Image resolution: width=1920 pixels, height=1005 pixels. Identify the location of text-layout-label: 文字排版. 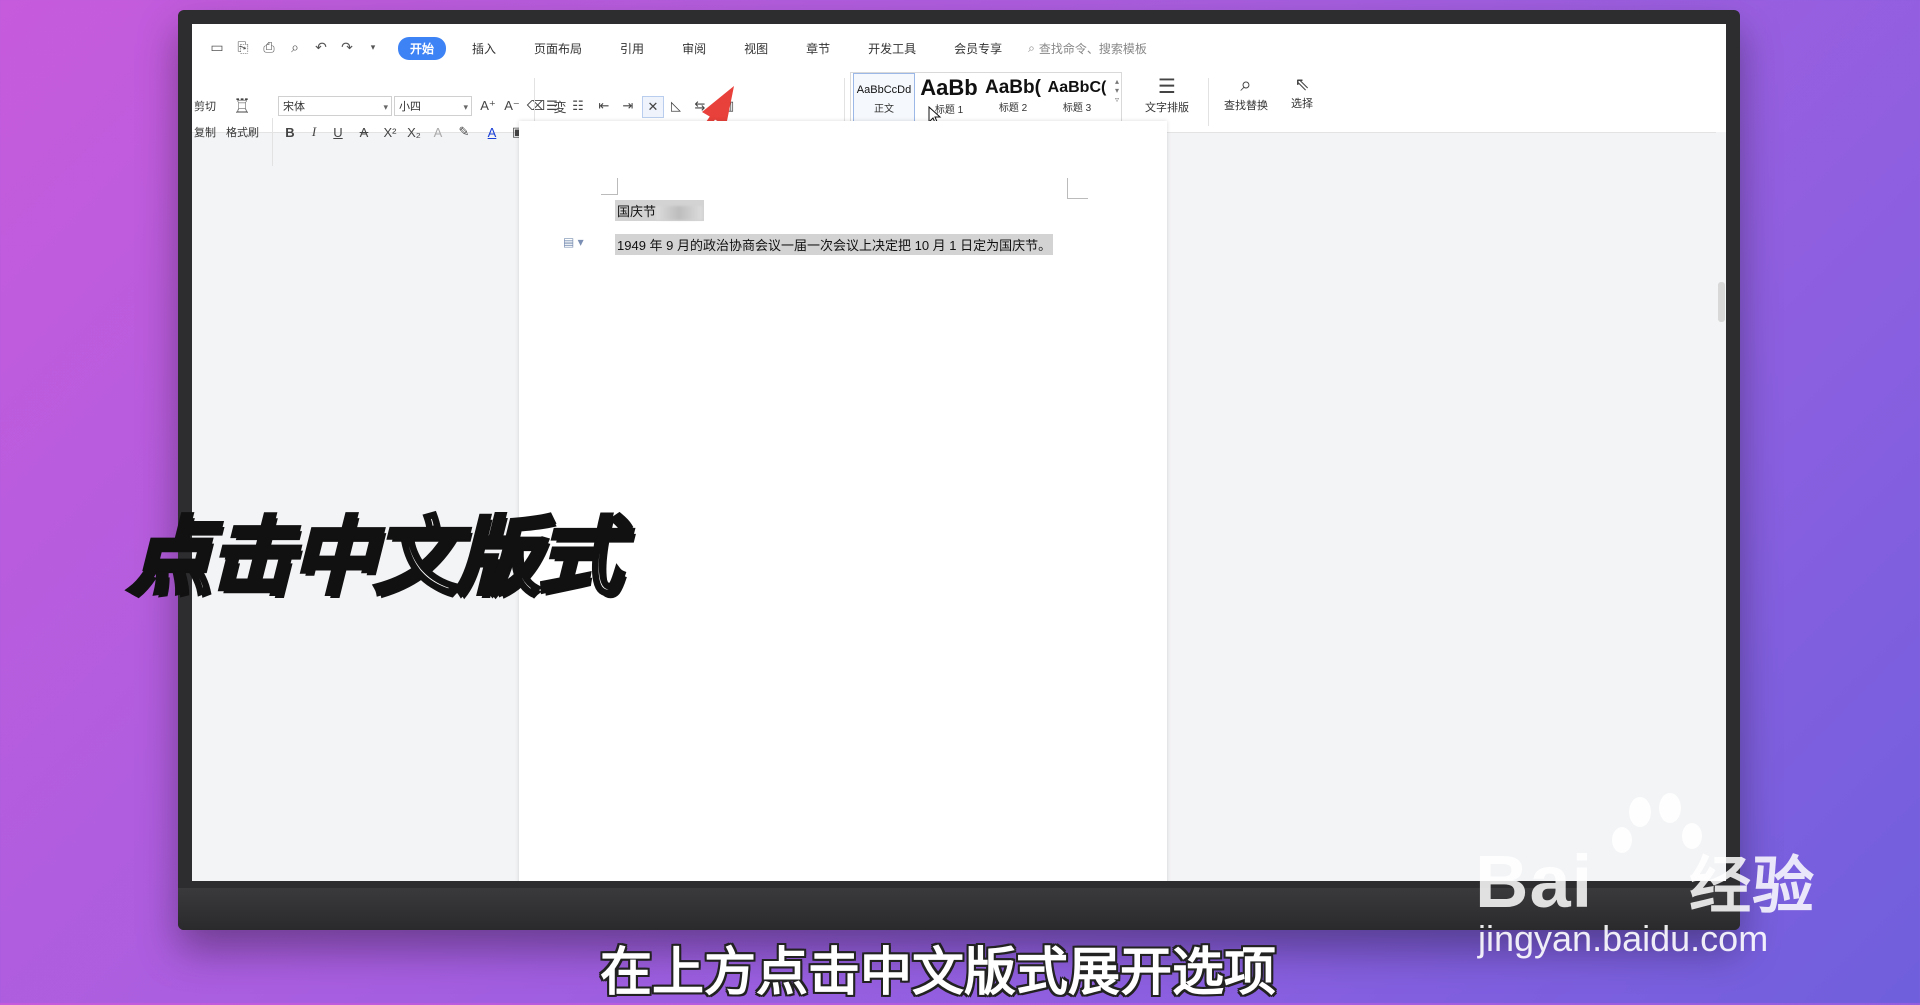
(1167, 108).